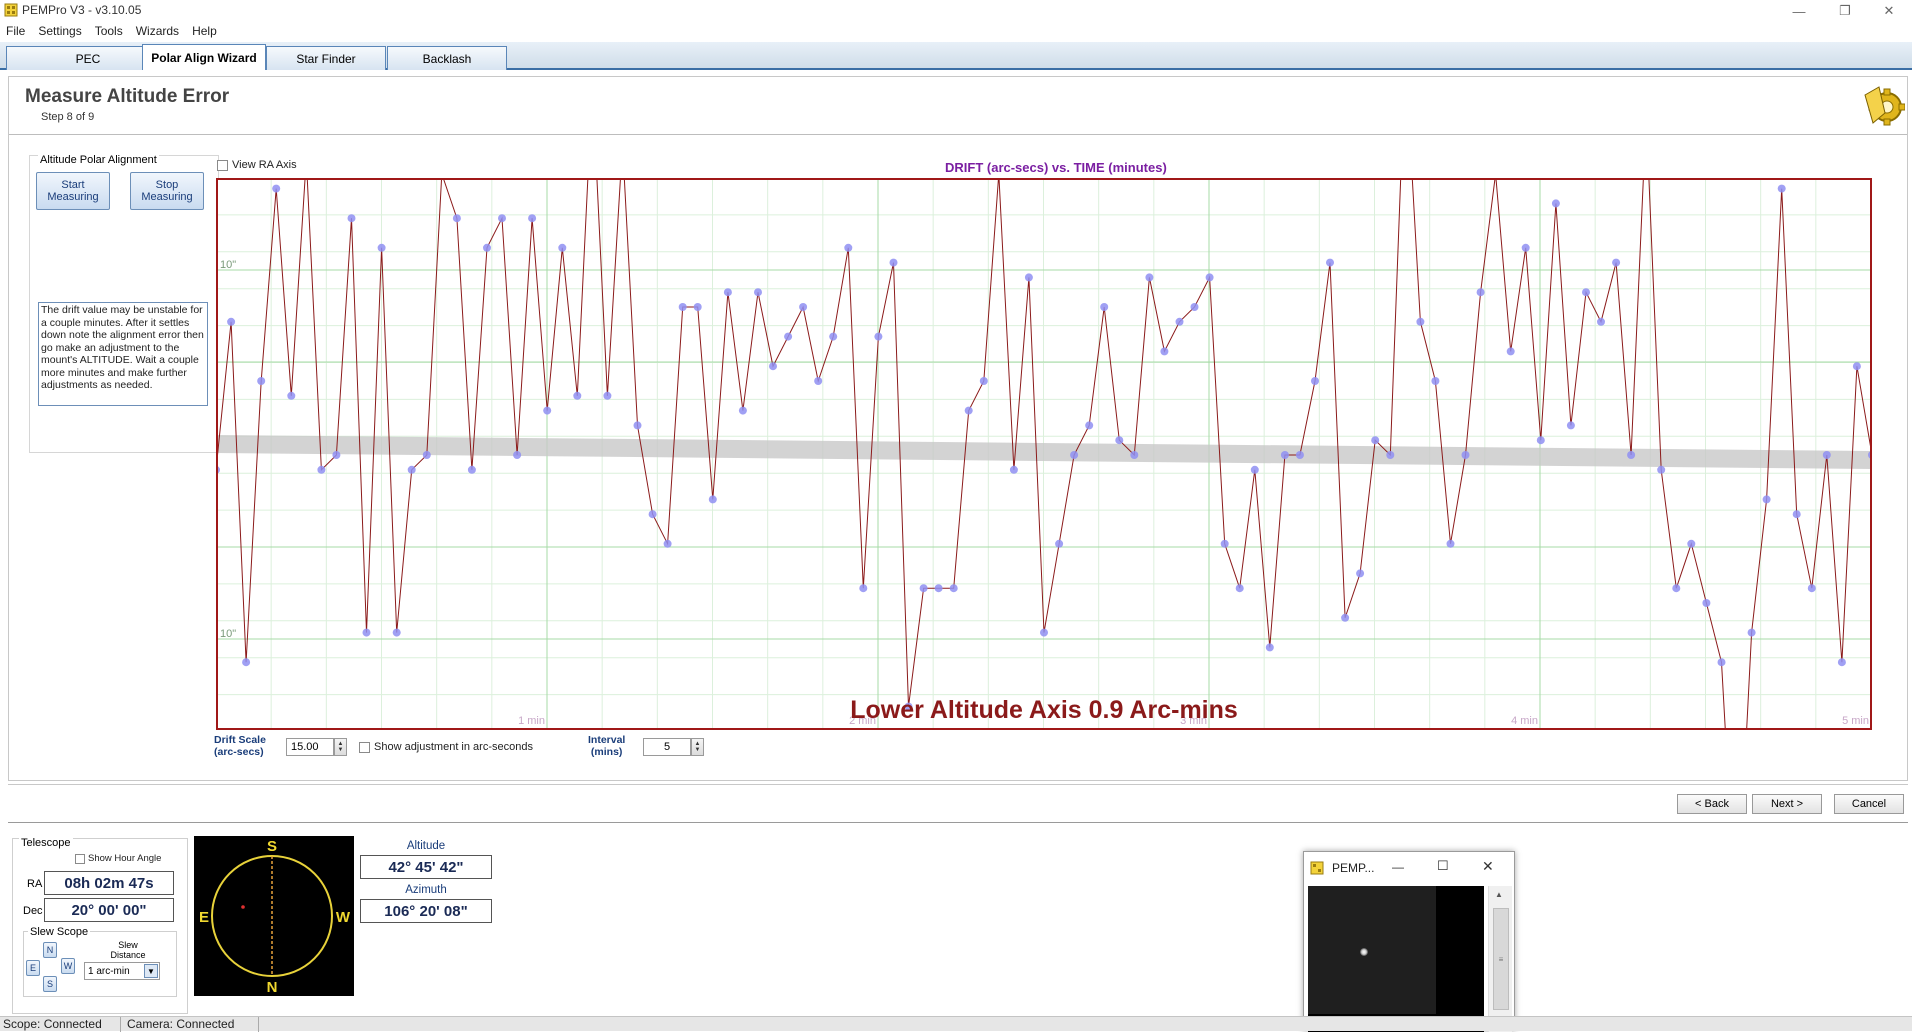 The image size is (1912, 1032). Describe the element at coordinates (343, 917) in the screenshot. I see `compass-w-label: W` at that location.